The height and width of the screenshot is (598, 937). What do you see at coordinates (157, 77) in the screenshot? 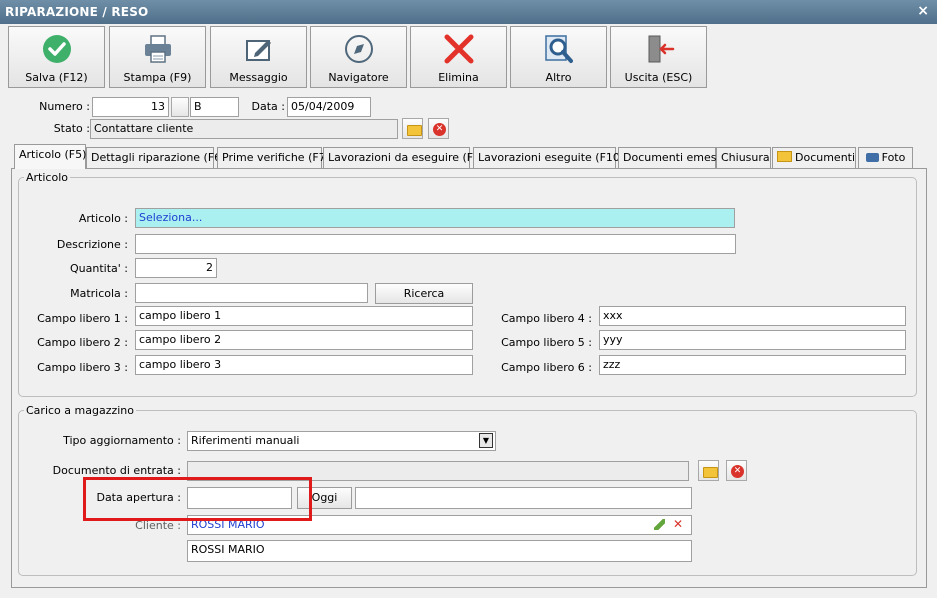
I see `print-label: Stampa (F9)` at bounding box center [157, 77].